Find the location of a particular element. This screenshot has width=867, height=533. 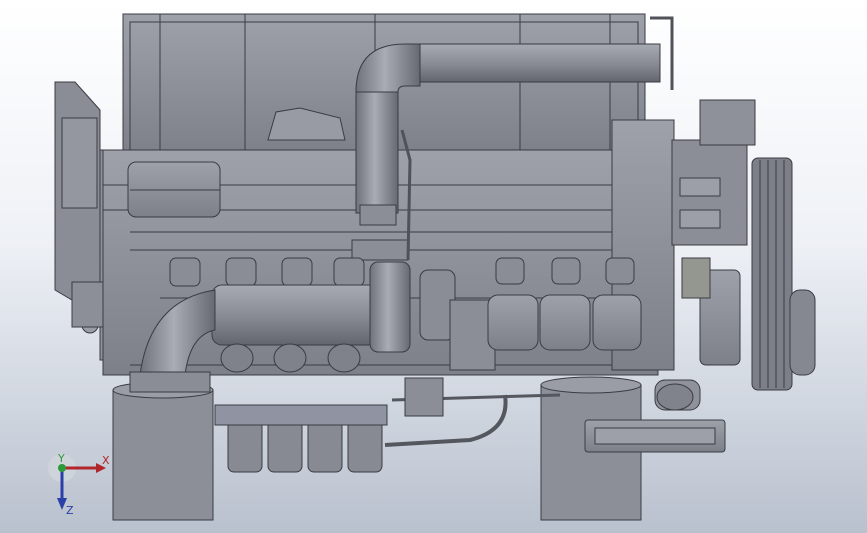

oil-line is located at coordinates (446, 420).